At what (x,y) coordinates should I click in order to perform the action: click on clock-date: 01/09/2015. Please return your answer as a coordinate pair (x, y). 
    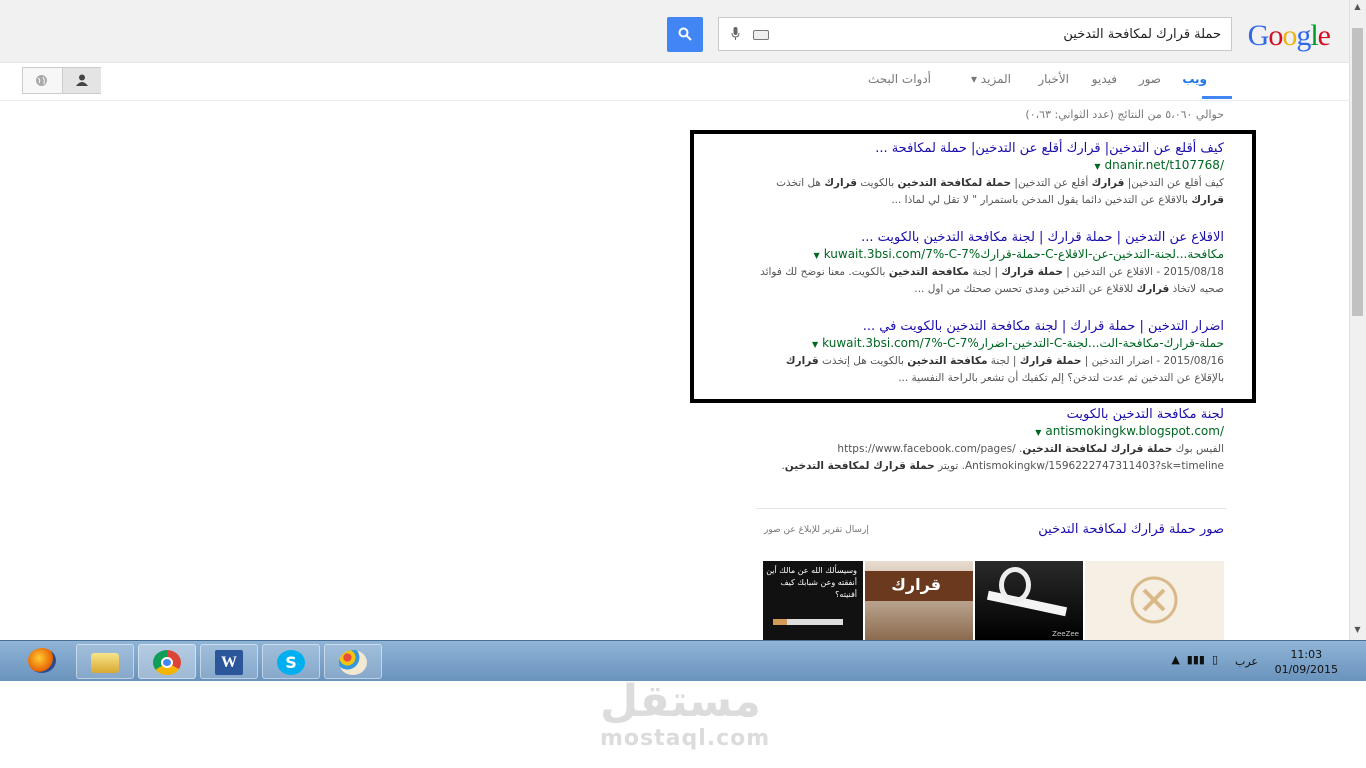
    Looking at the image, I should click on (1306, 669).